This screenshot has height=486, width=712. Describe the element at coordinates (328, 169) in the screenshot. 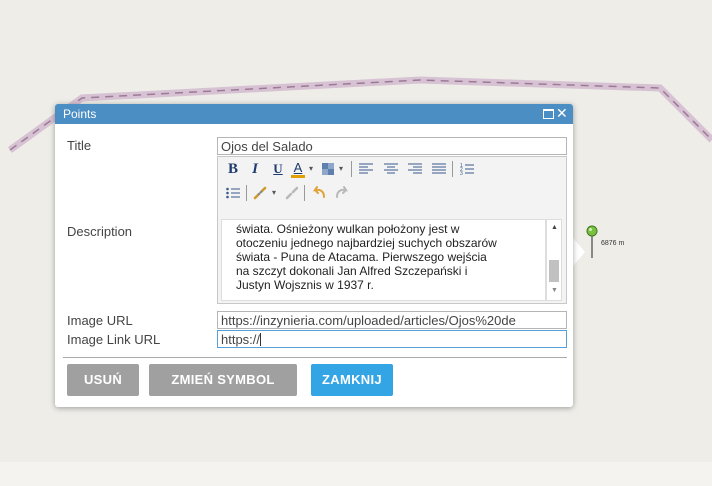

I see `highlight-color-icon` at that location.